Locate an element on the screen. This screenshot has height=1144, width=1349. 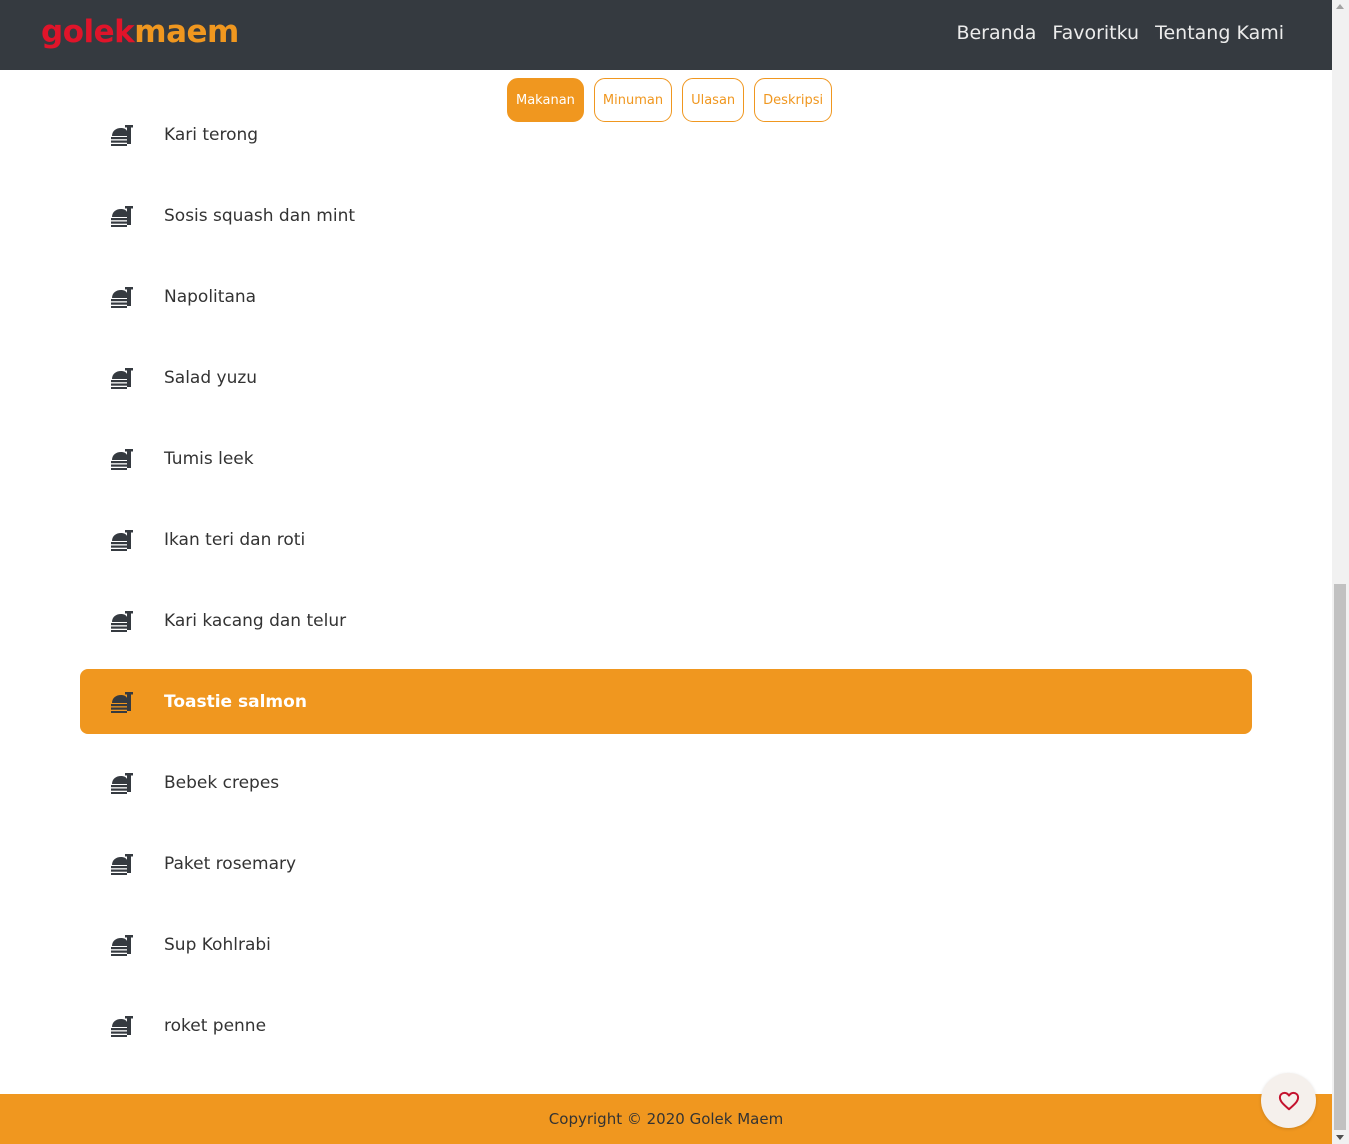
brand-part-golek: golek is located at coordinates (88, 32).